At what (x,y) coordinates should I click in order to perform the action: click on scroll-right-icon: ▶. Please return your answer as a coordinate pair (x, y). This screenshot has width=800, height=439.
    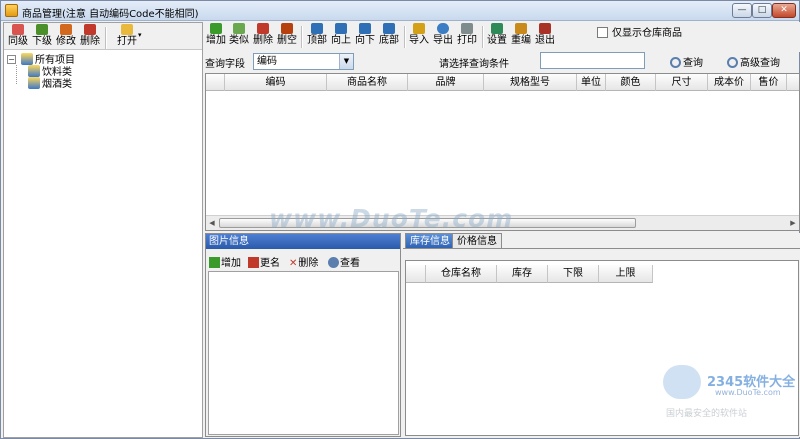
    Looking at the image, I should click on (793, 223).